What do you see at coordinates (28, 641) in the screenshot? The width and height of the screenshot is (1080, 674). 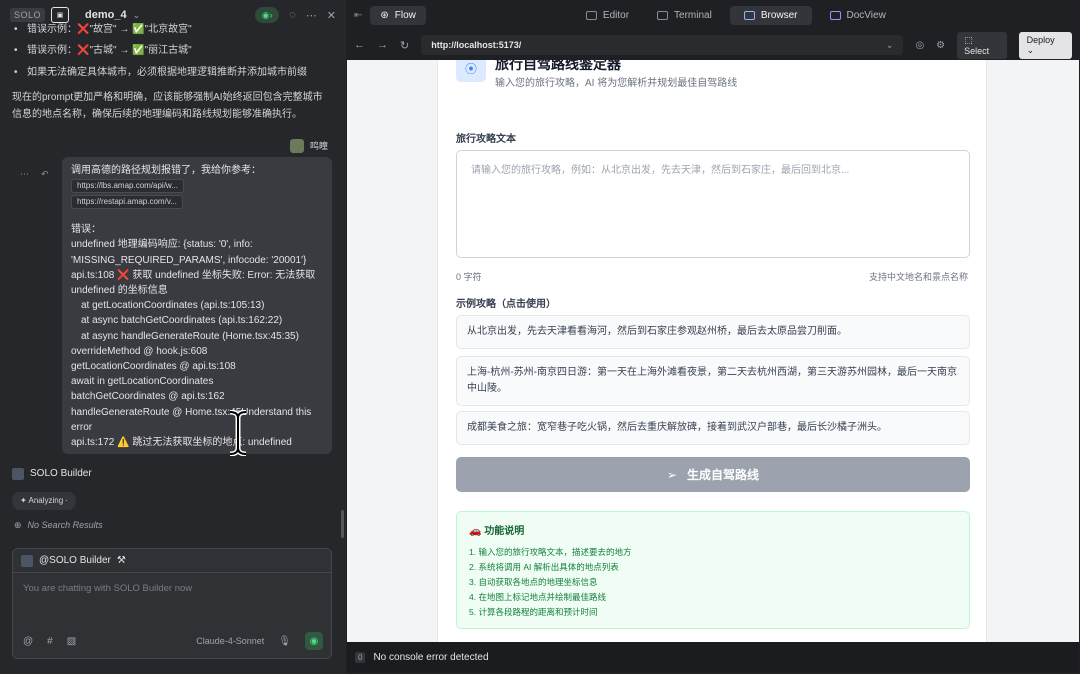 I see `at-icon: @` at bounding box center [28, 641].